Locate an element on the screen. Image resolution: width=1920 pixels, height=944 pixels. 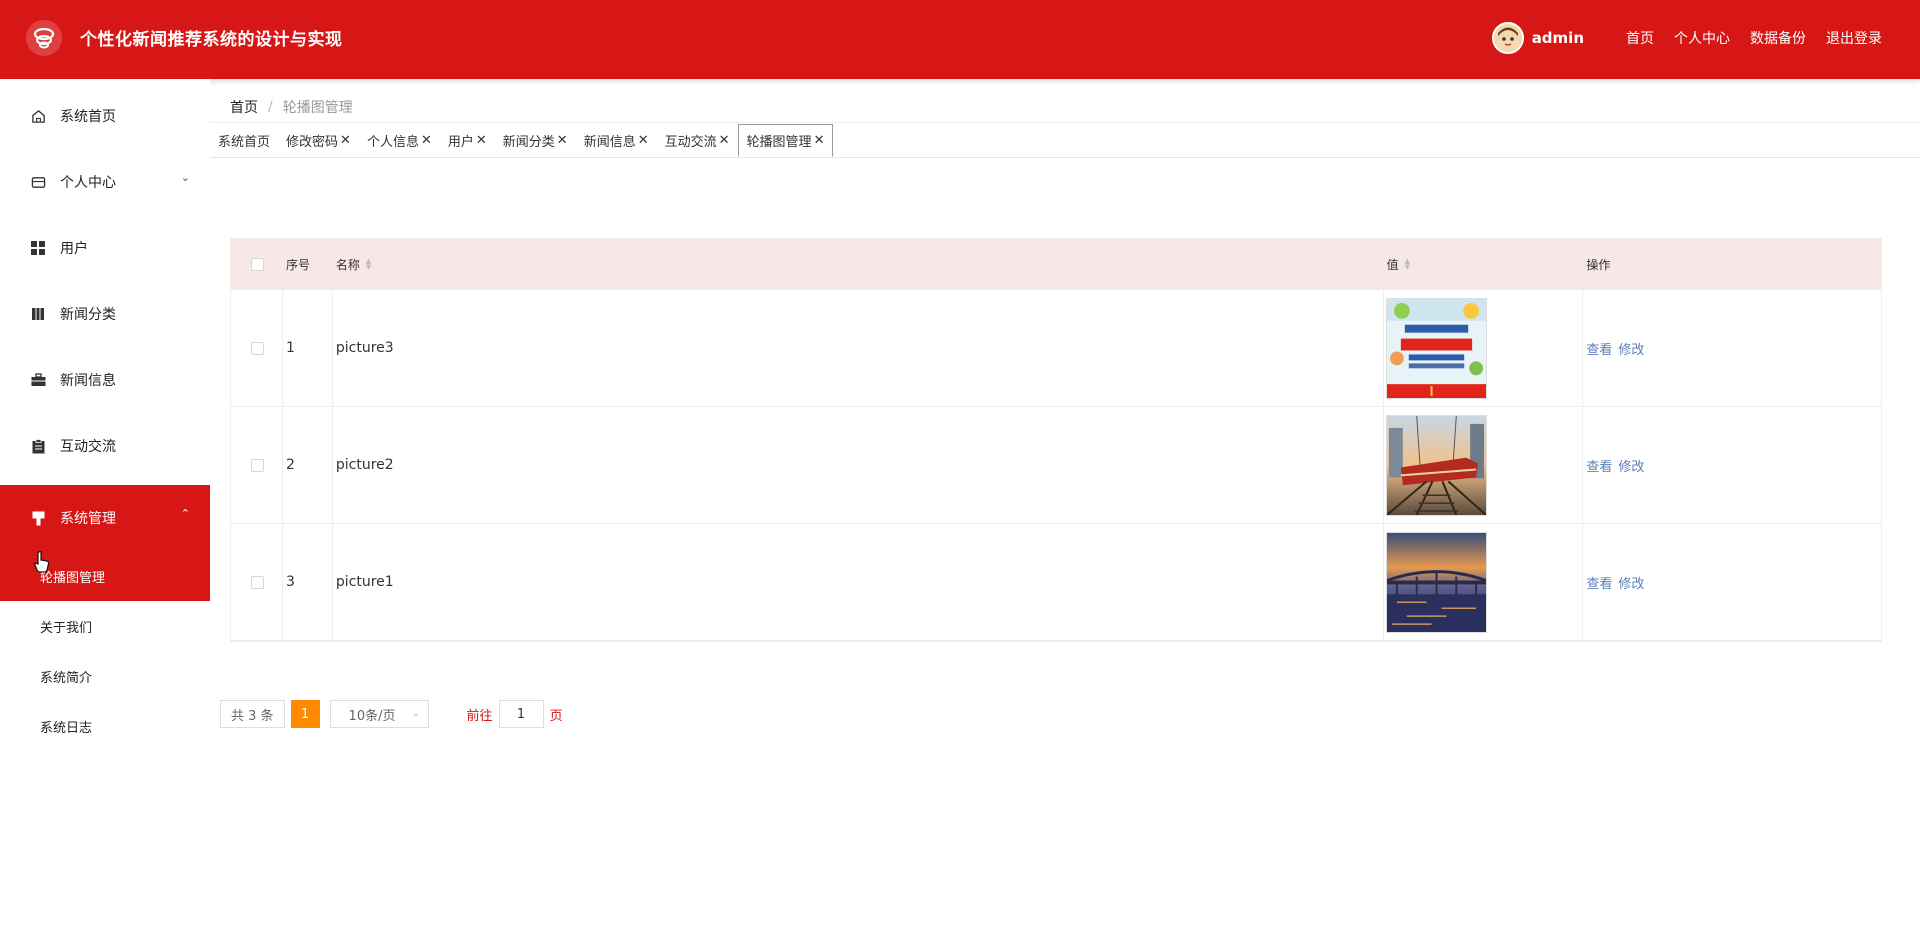
table-row: 2 picture2 查看 修改 is located at coordinates (1056, 465).